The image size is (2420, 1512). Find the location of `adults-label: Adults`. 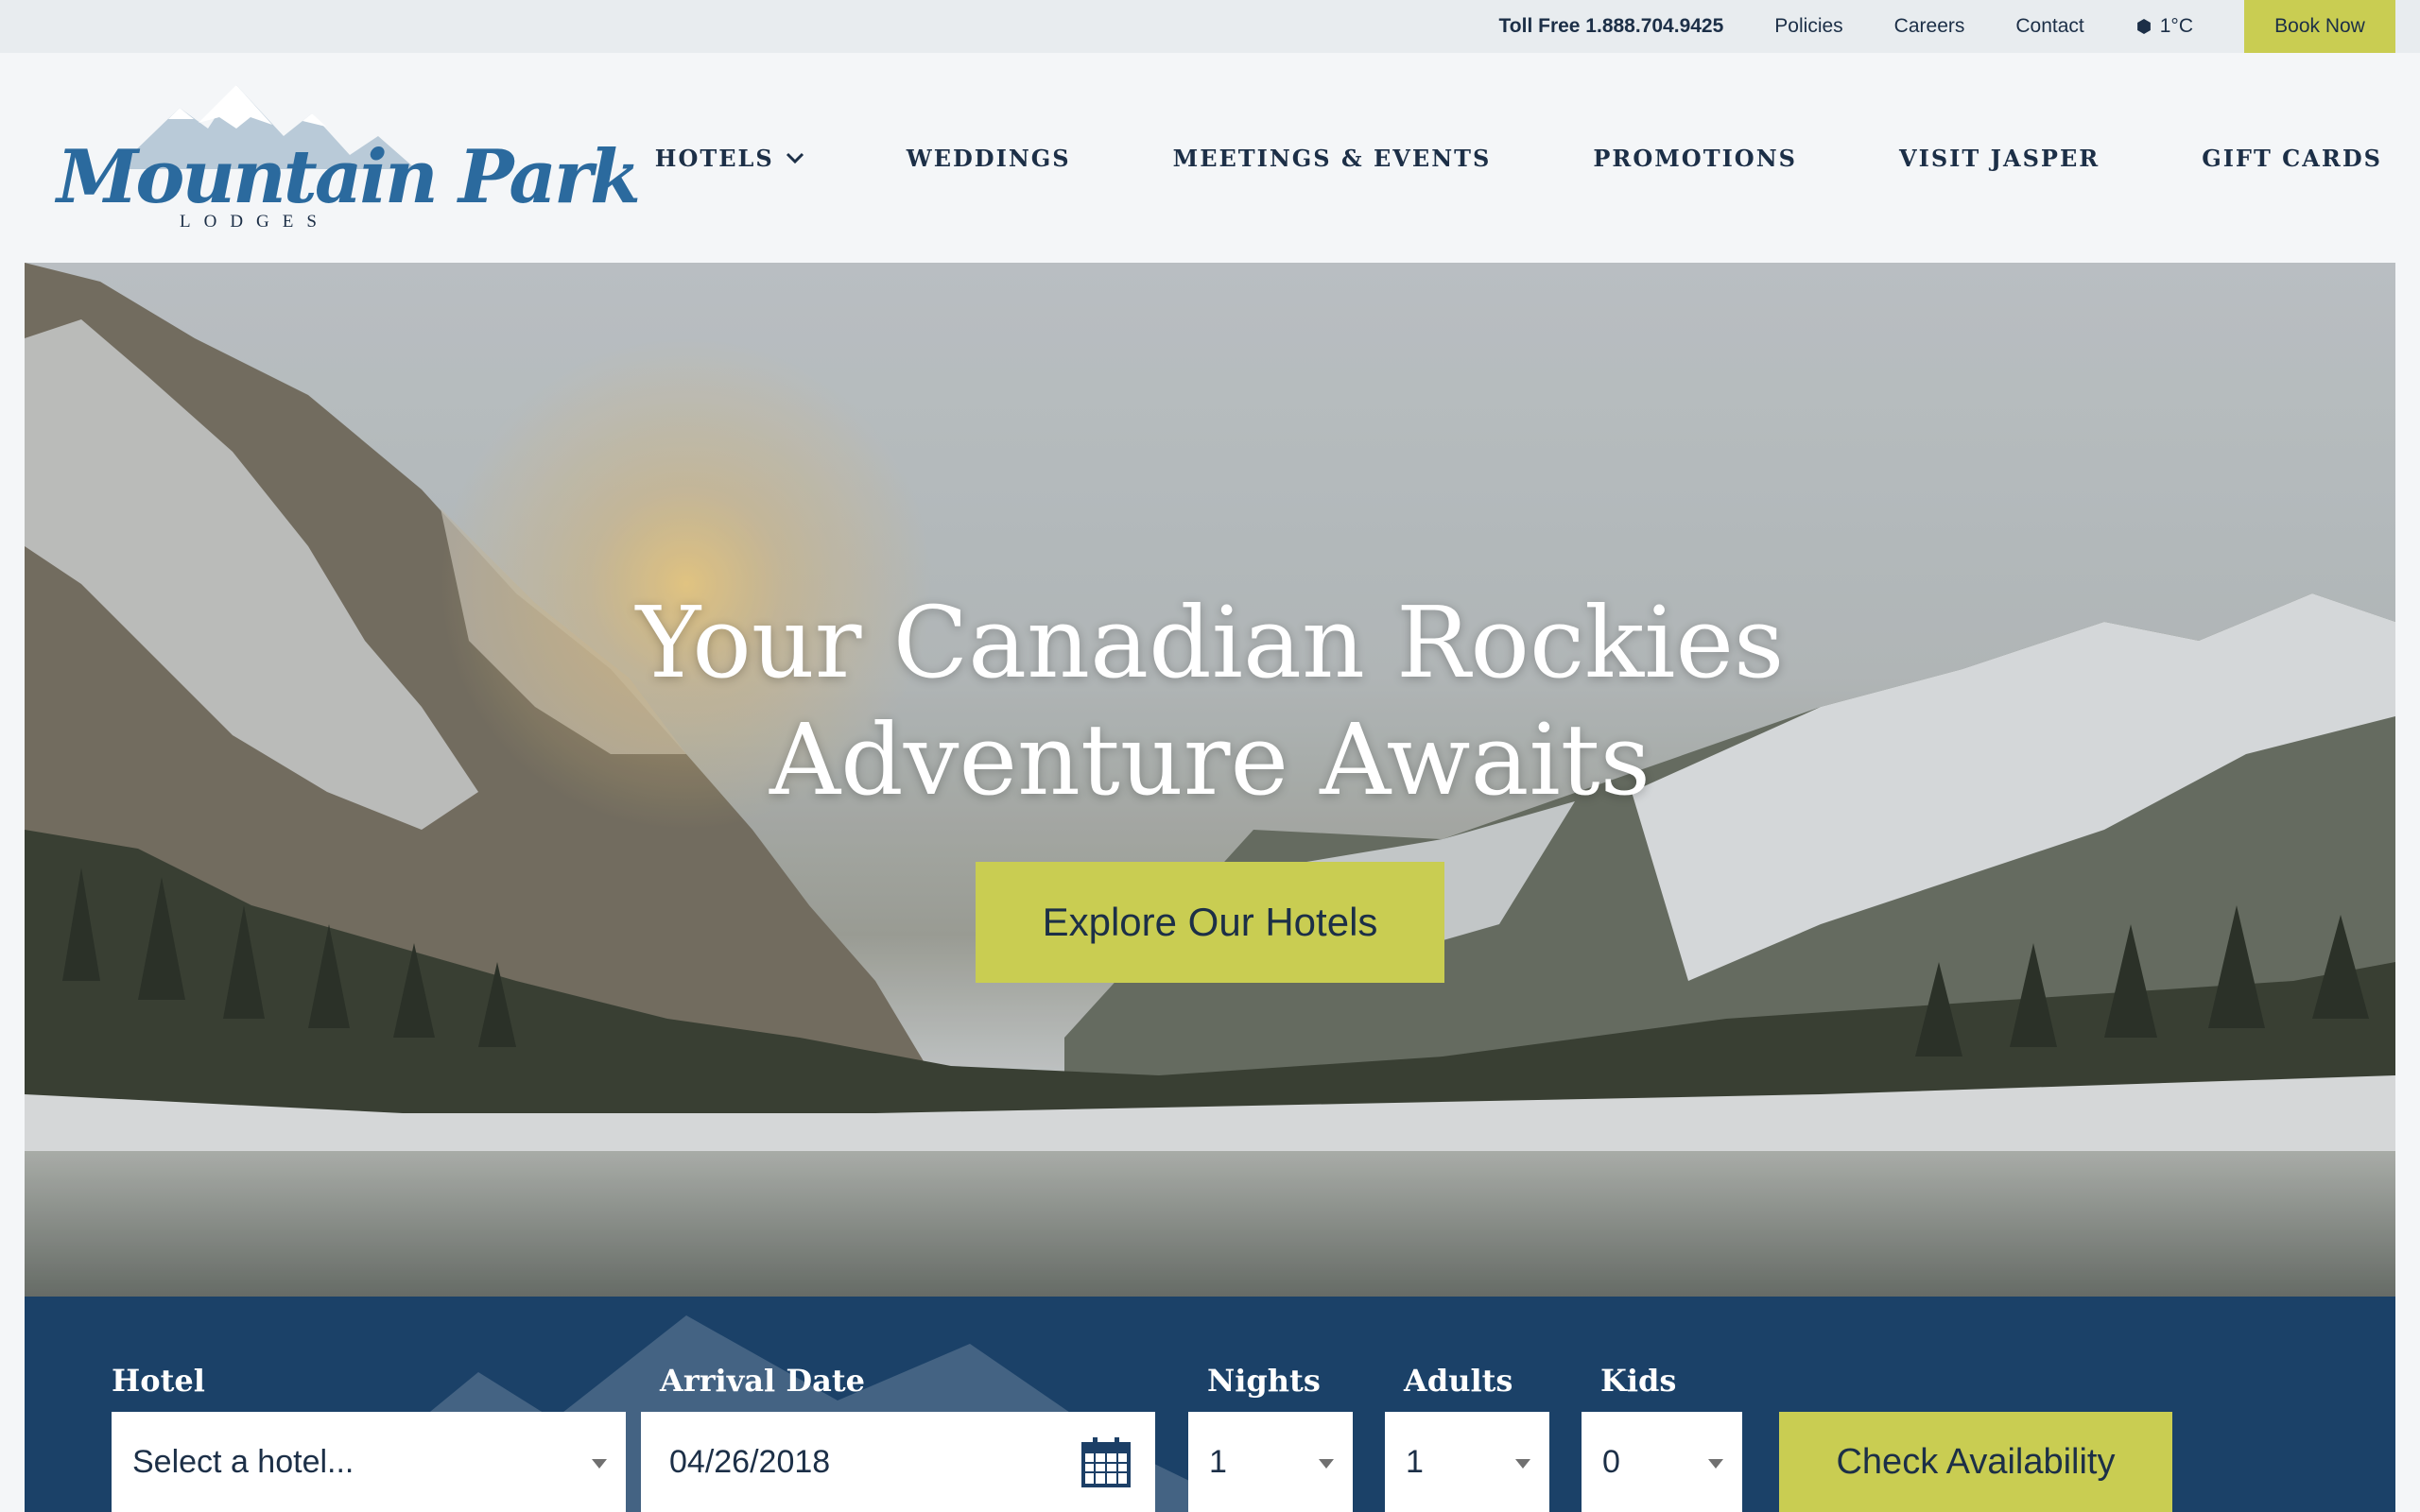

adults-label: Adults is located at coordinates (1459, 1381).